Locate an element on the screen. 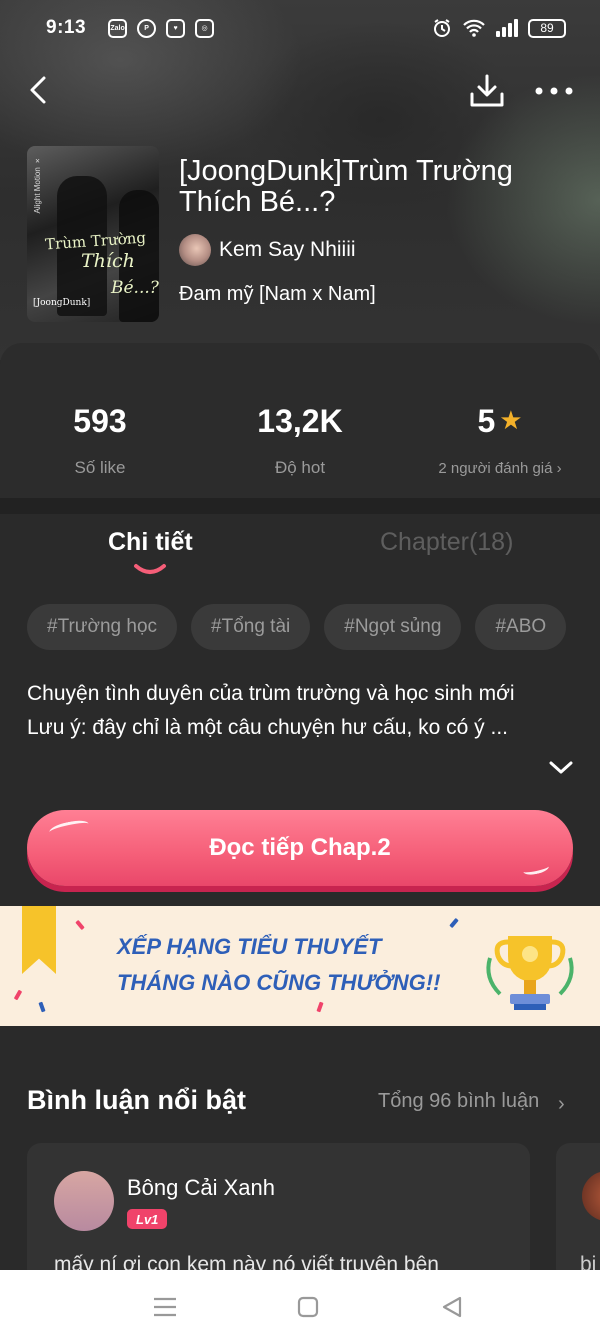  banner-headline: XẾP HẠNG TIỂU THUYẾT is located at coordinates (249, 946).